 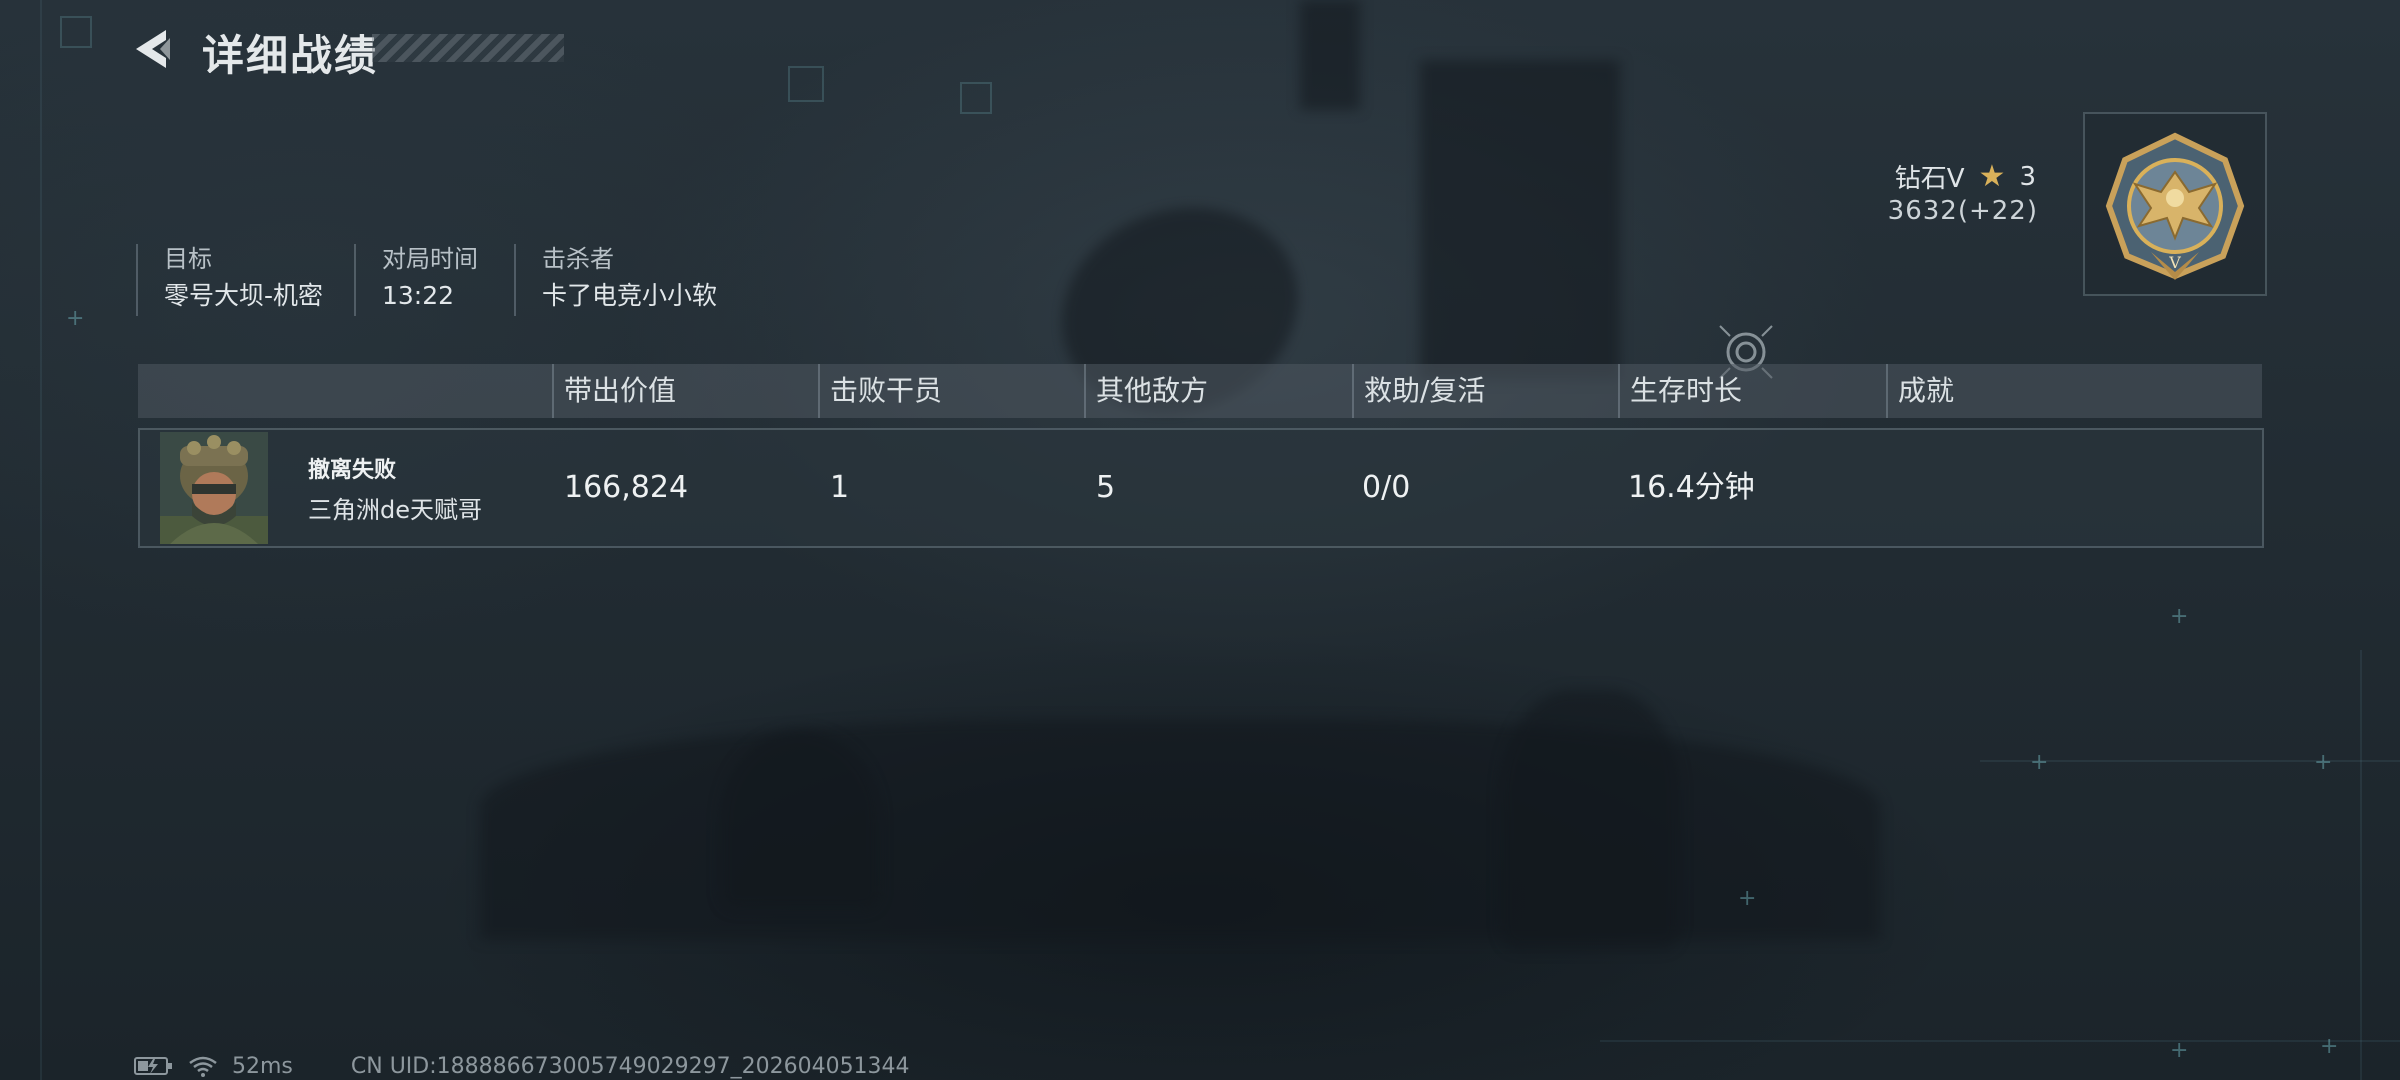 I want to click on info-target: 目标 零号大坝-机密, so click(x=245, y=280).